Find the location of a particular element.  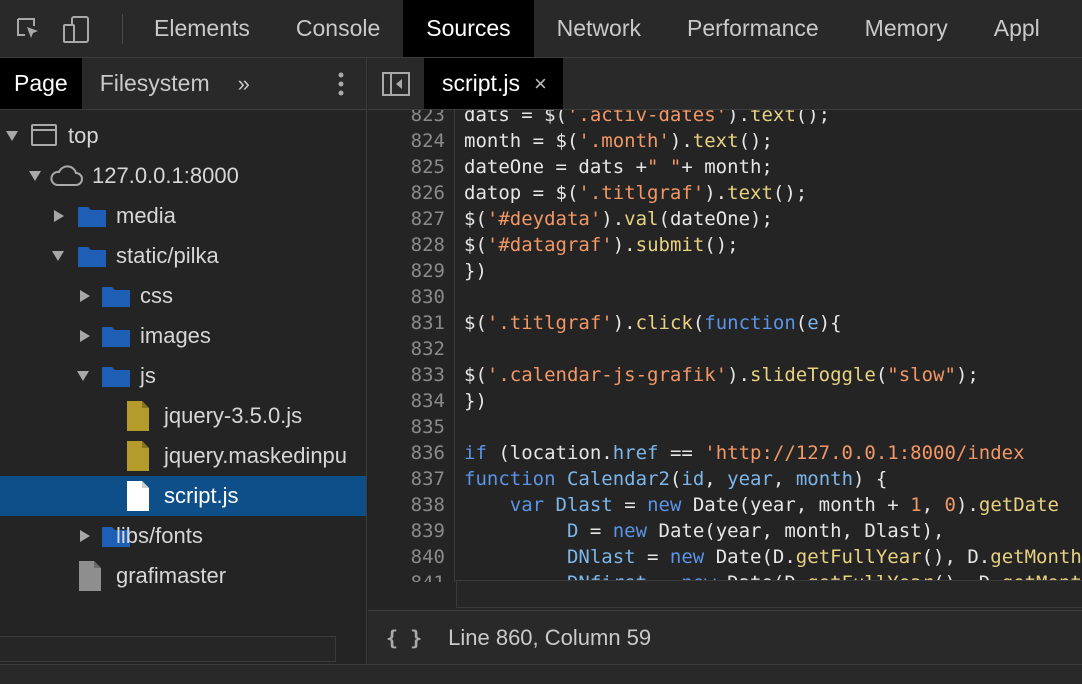

tree-item-label: jquery.maskedinpu is located at coordinates (256, 455).